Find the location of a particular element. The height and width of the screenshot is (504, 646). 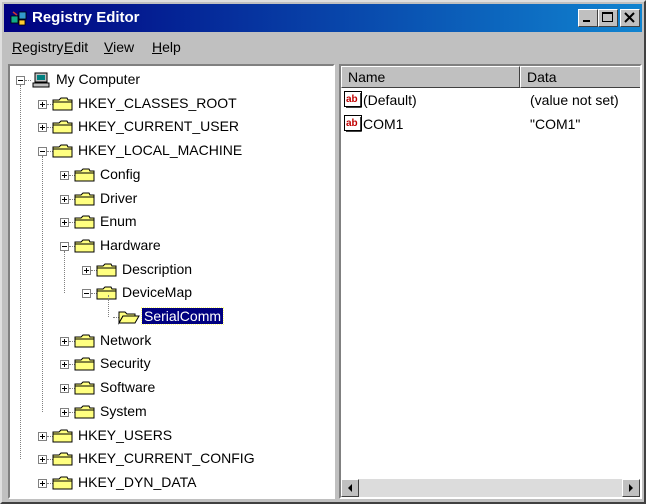

menu-label-rest: elp is located at coordinates (171, 47).